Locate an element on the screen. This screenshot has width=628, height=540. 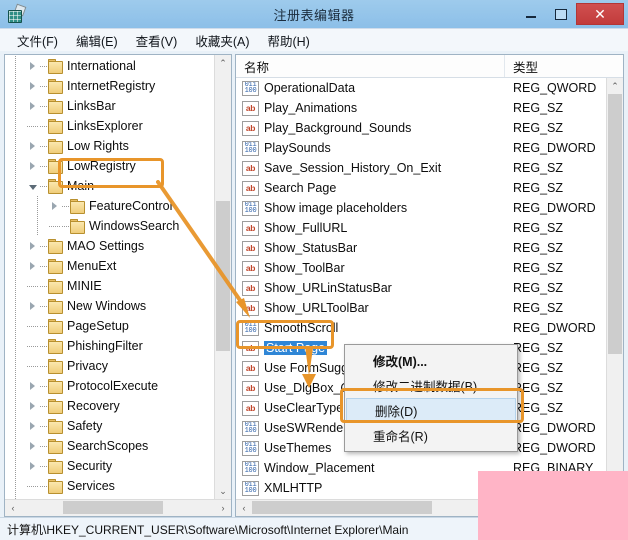
tree-item: MenuExt is located at coordinates (118, 266).